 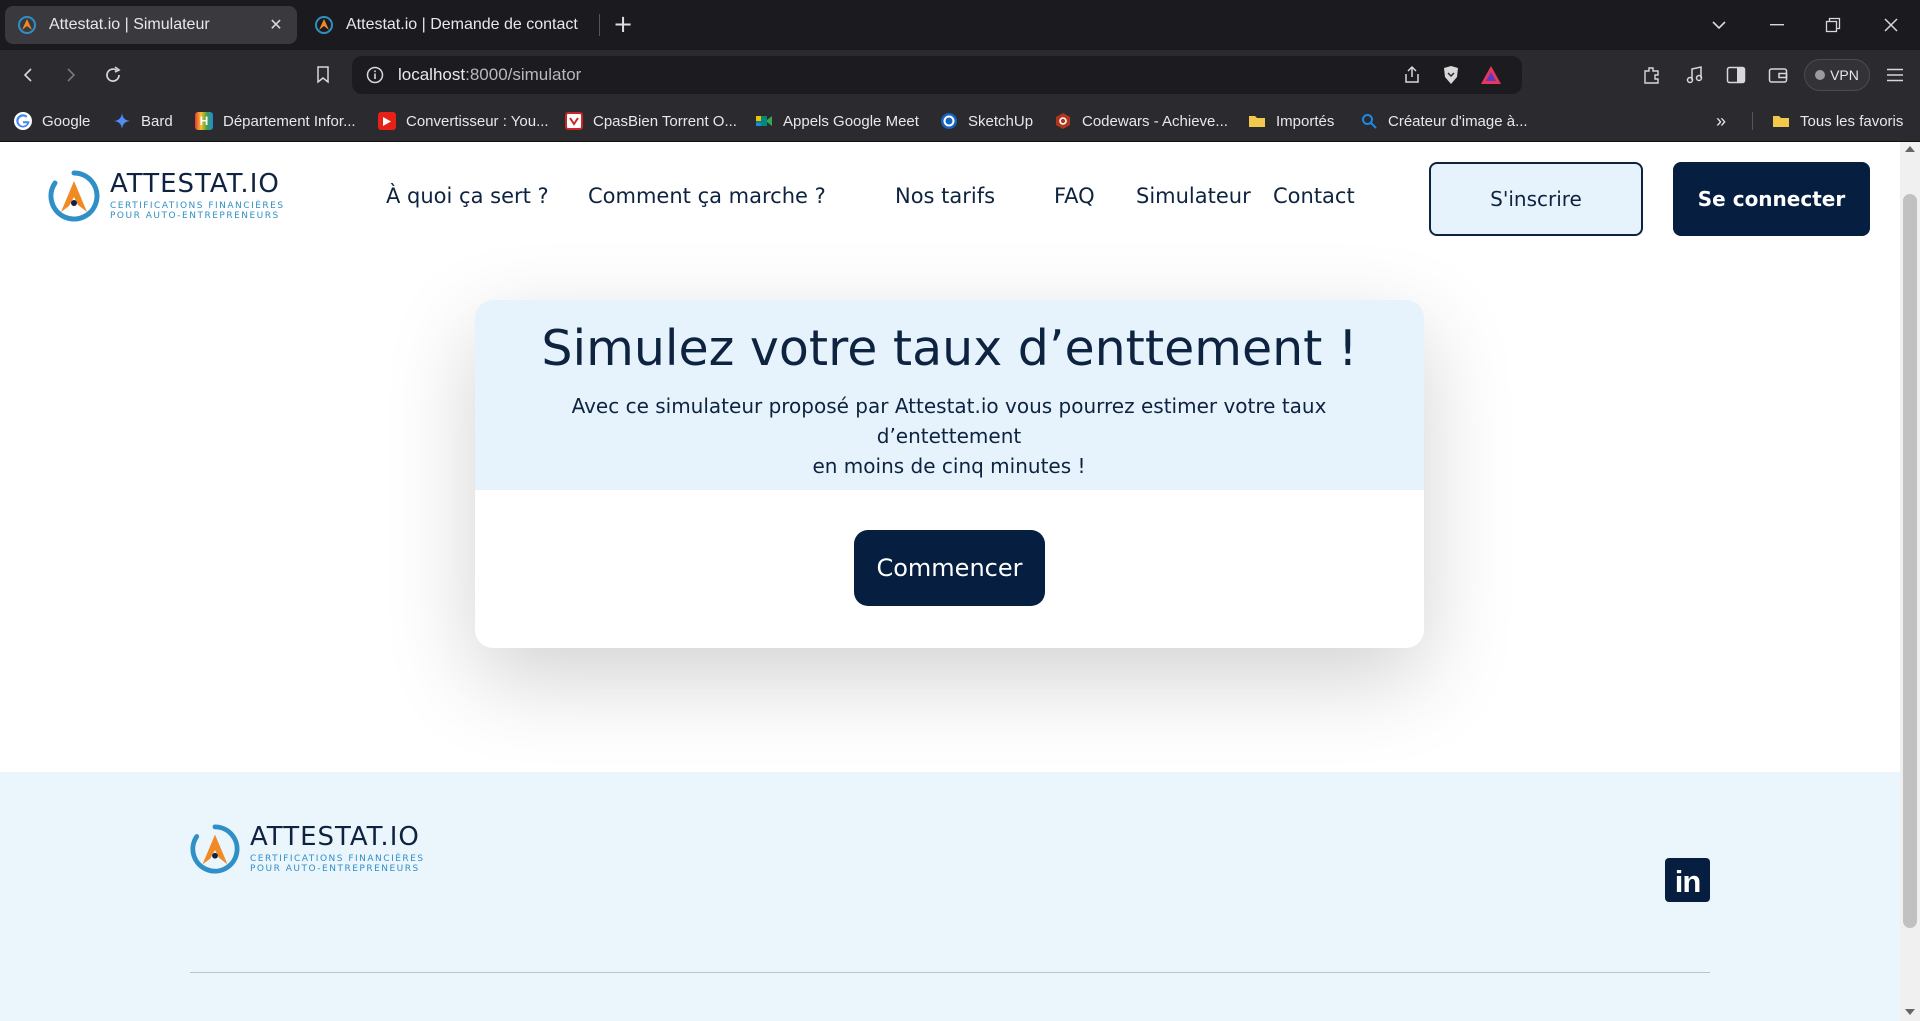 What do you see at coordinates (1752, 121) in the screenshot?
I see `bookmarks-divider` at bounding box center [1752, 121].